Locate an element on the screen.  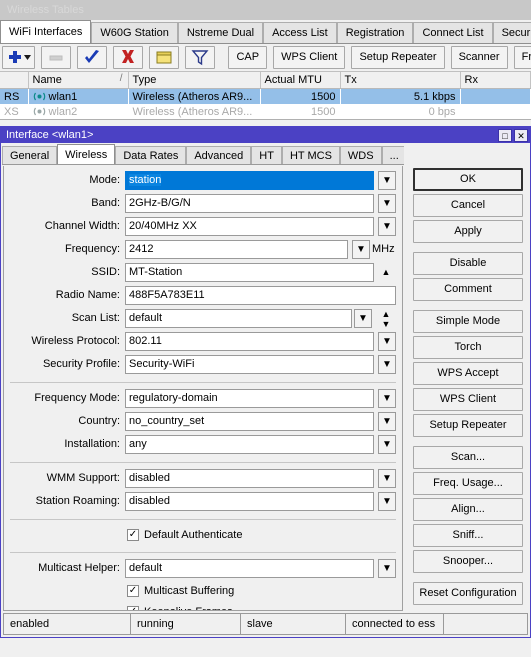
funnel-icon is located at coordinates (200, 58).